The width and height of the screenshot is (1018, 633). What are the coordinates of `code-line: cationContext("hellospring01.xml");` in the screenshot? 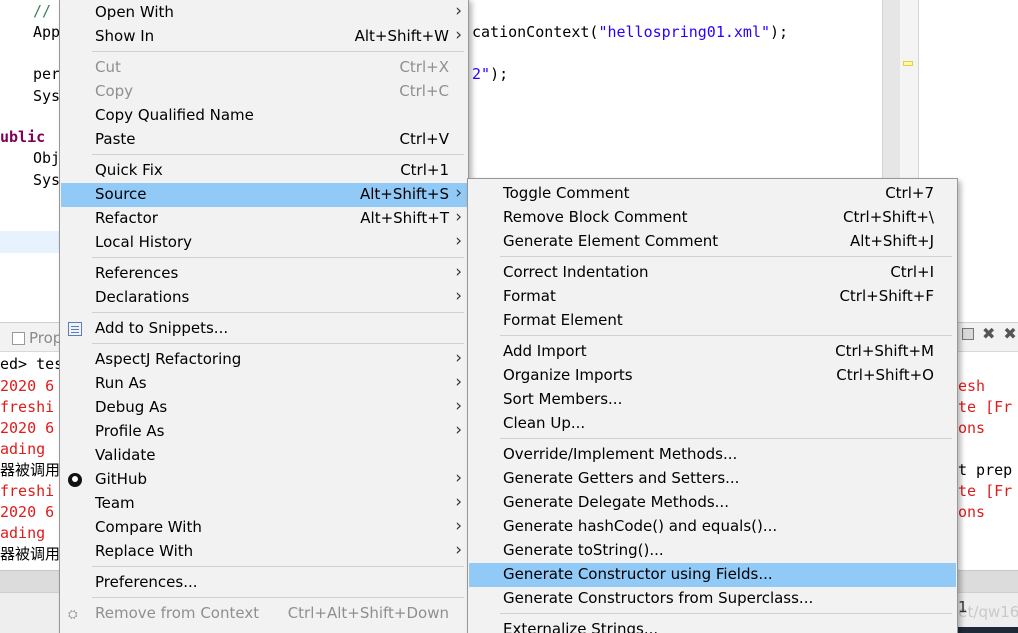 It's located at (630, 32).